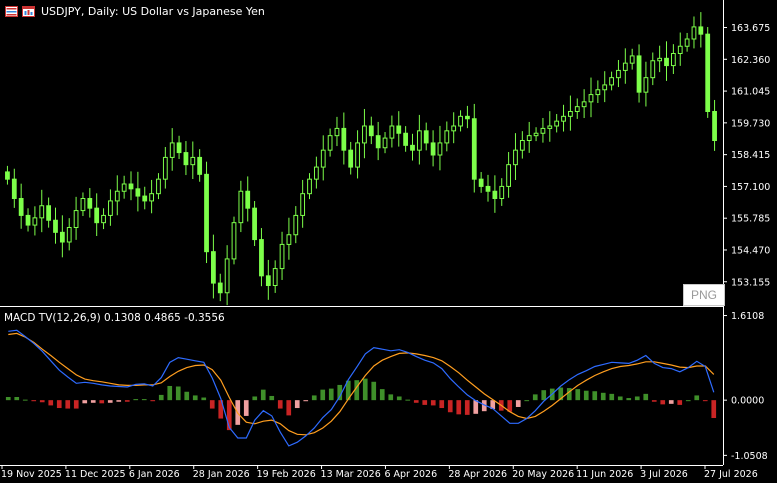 The width and height of the screenshot is (777, 483). What do you see at coordinates (750, 282) in the screenshot?
I see `price-tick-label: 153.155` at bounding box center [750, 282].